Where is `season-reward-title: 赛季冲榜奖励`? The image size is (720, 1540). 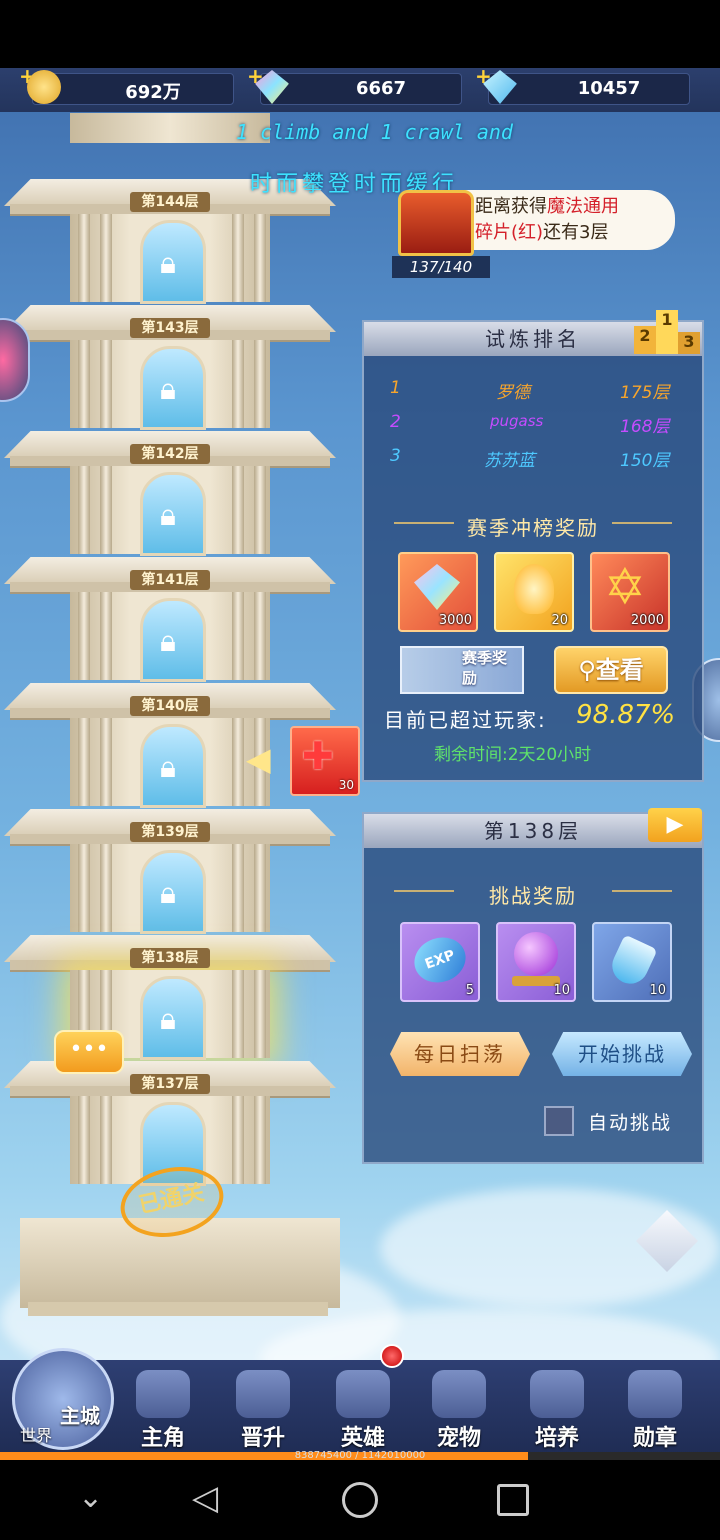 season-reward-title: 赛季冲榜奖励 is located at coordinates (533, 526).